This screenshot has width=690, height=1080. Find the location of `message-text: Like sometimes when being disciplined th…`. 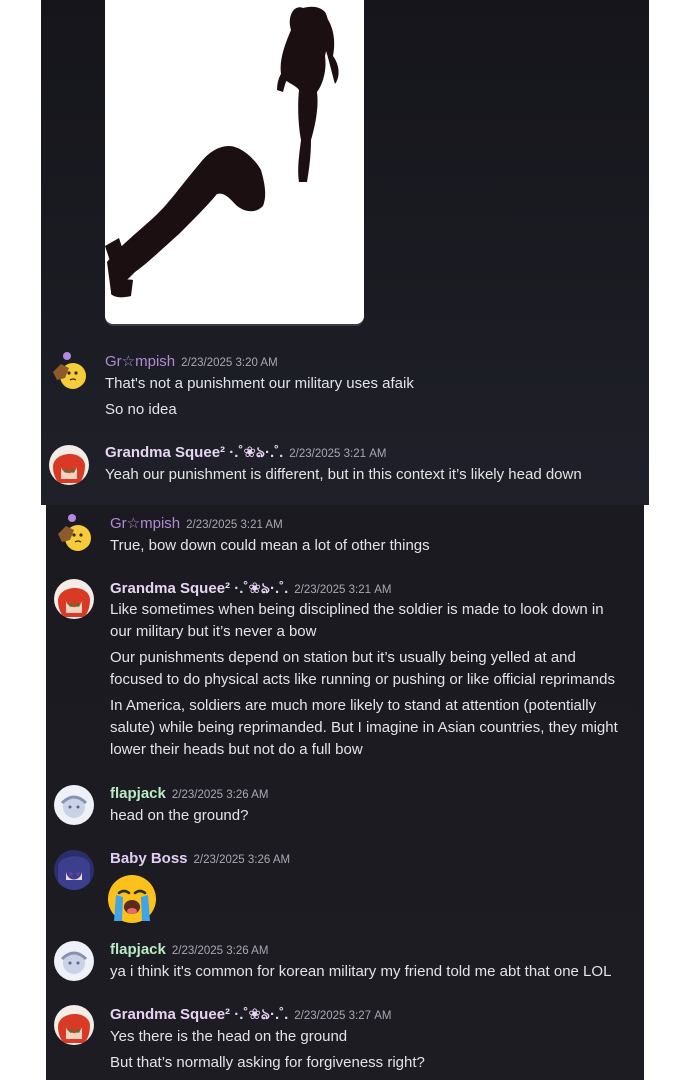

message-text: Like sometimes when being disciplined th… is located at coordinates (357, 620).